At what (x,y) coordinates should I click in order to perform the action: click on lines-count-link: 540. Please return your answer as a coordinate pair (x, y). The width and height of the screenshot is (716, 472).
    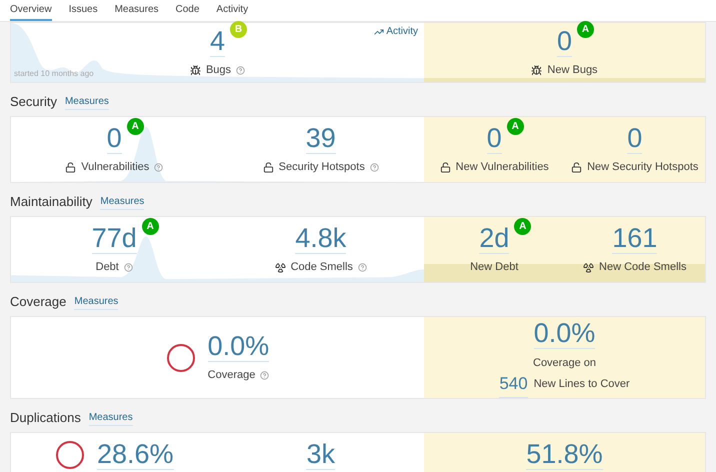
    Looking at the image, I should click on (513, 384).